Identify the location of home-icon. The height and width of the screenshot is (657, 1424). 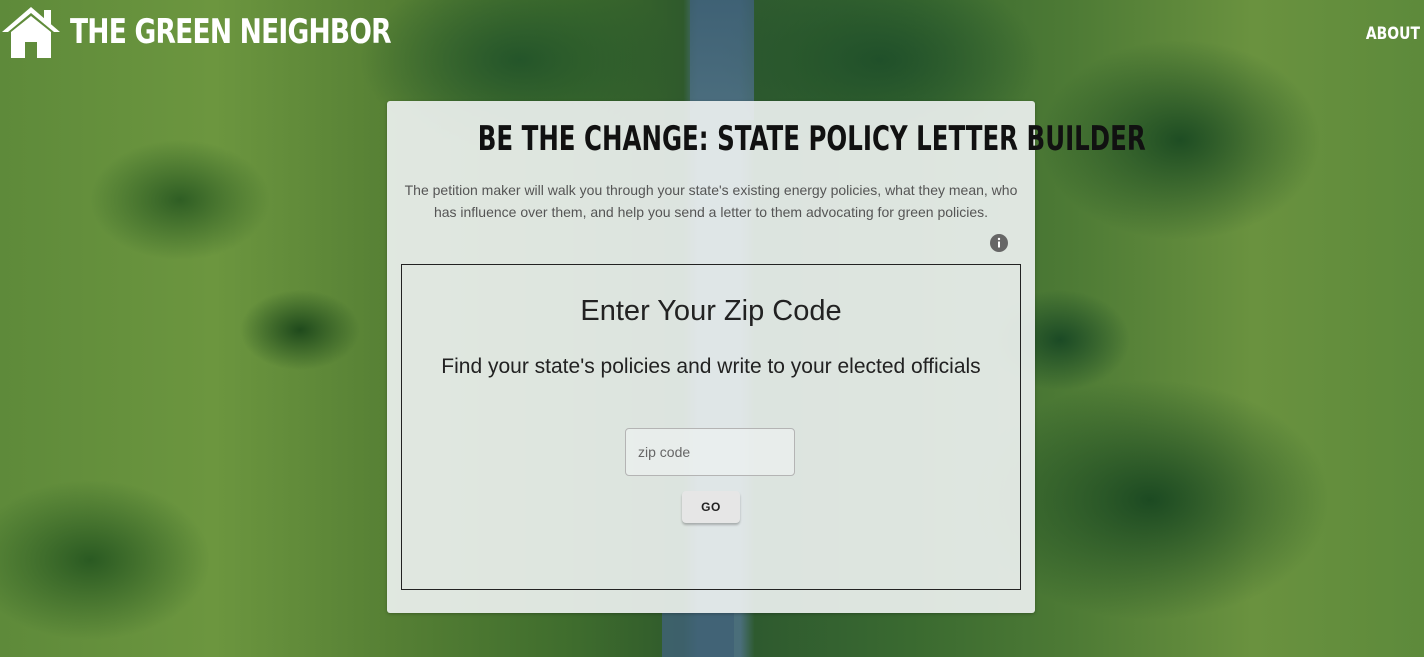
(31, 32).